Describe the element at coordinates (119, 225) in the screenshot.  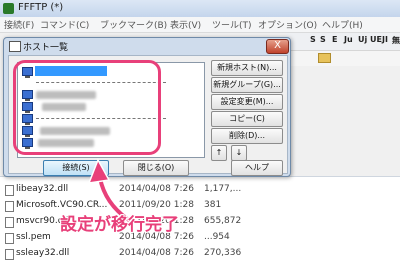
I see `annotation-callout: 設定が移行完了` at that location.